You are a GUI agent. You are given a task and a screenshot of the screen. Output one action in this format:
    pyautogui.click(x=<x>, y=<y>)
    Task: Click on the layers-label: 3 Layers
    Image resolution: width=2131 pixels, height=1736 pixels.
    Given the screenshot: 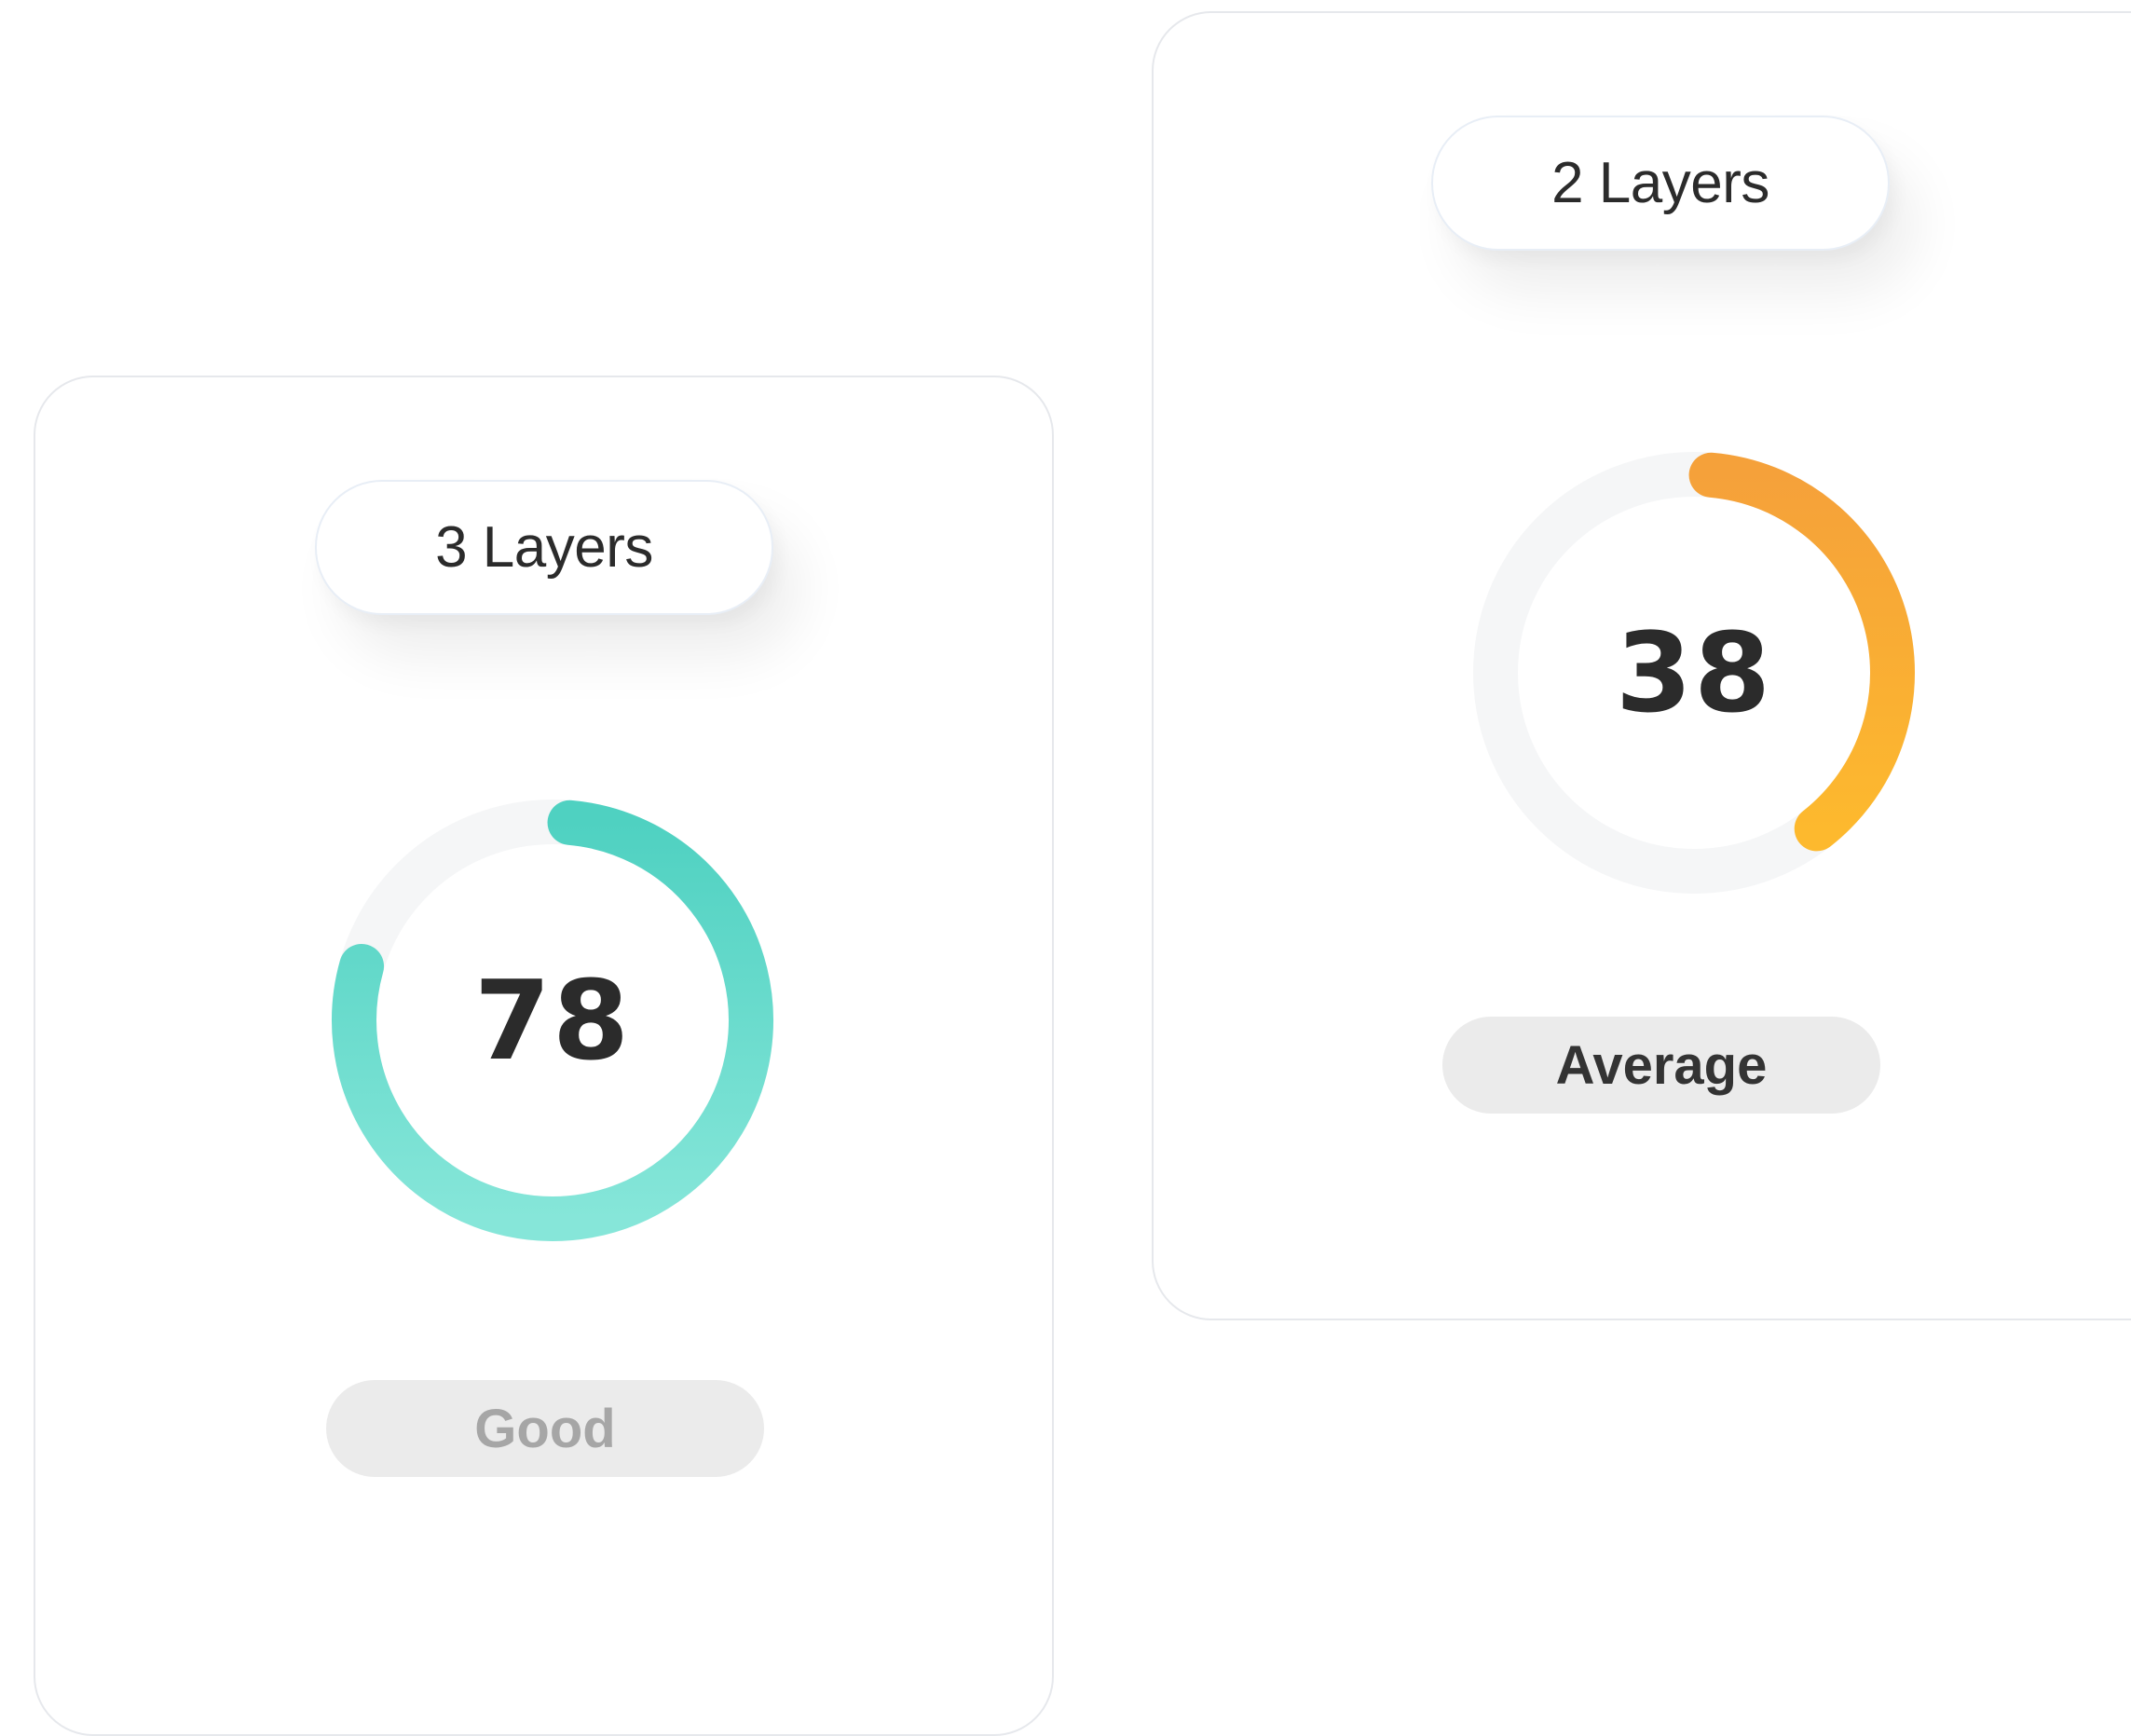 What is the action you would take?
    pyautogui.click(x=544, y=547)
    